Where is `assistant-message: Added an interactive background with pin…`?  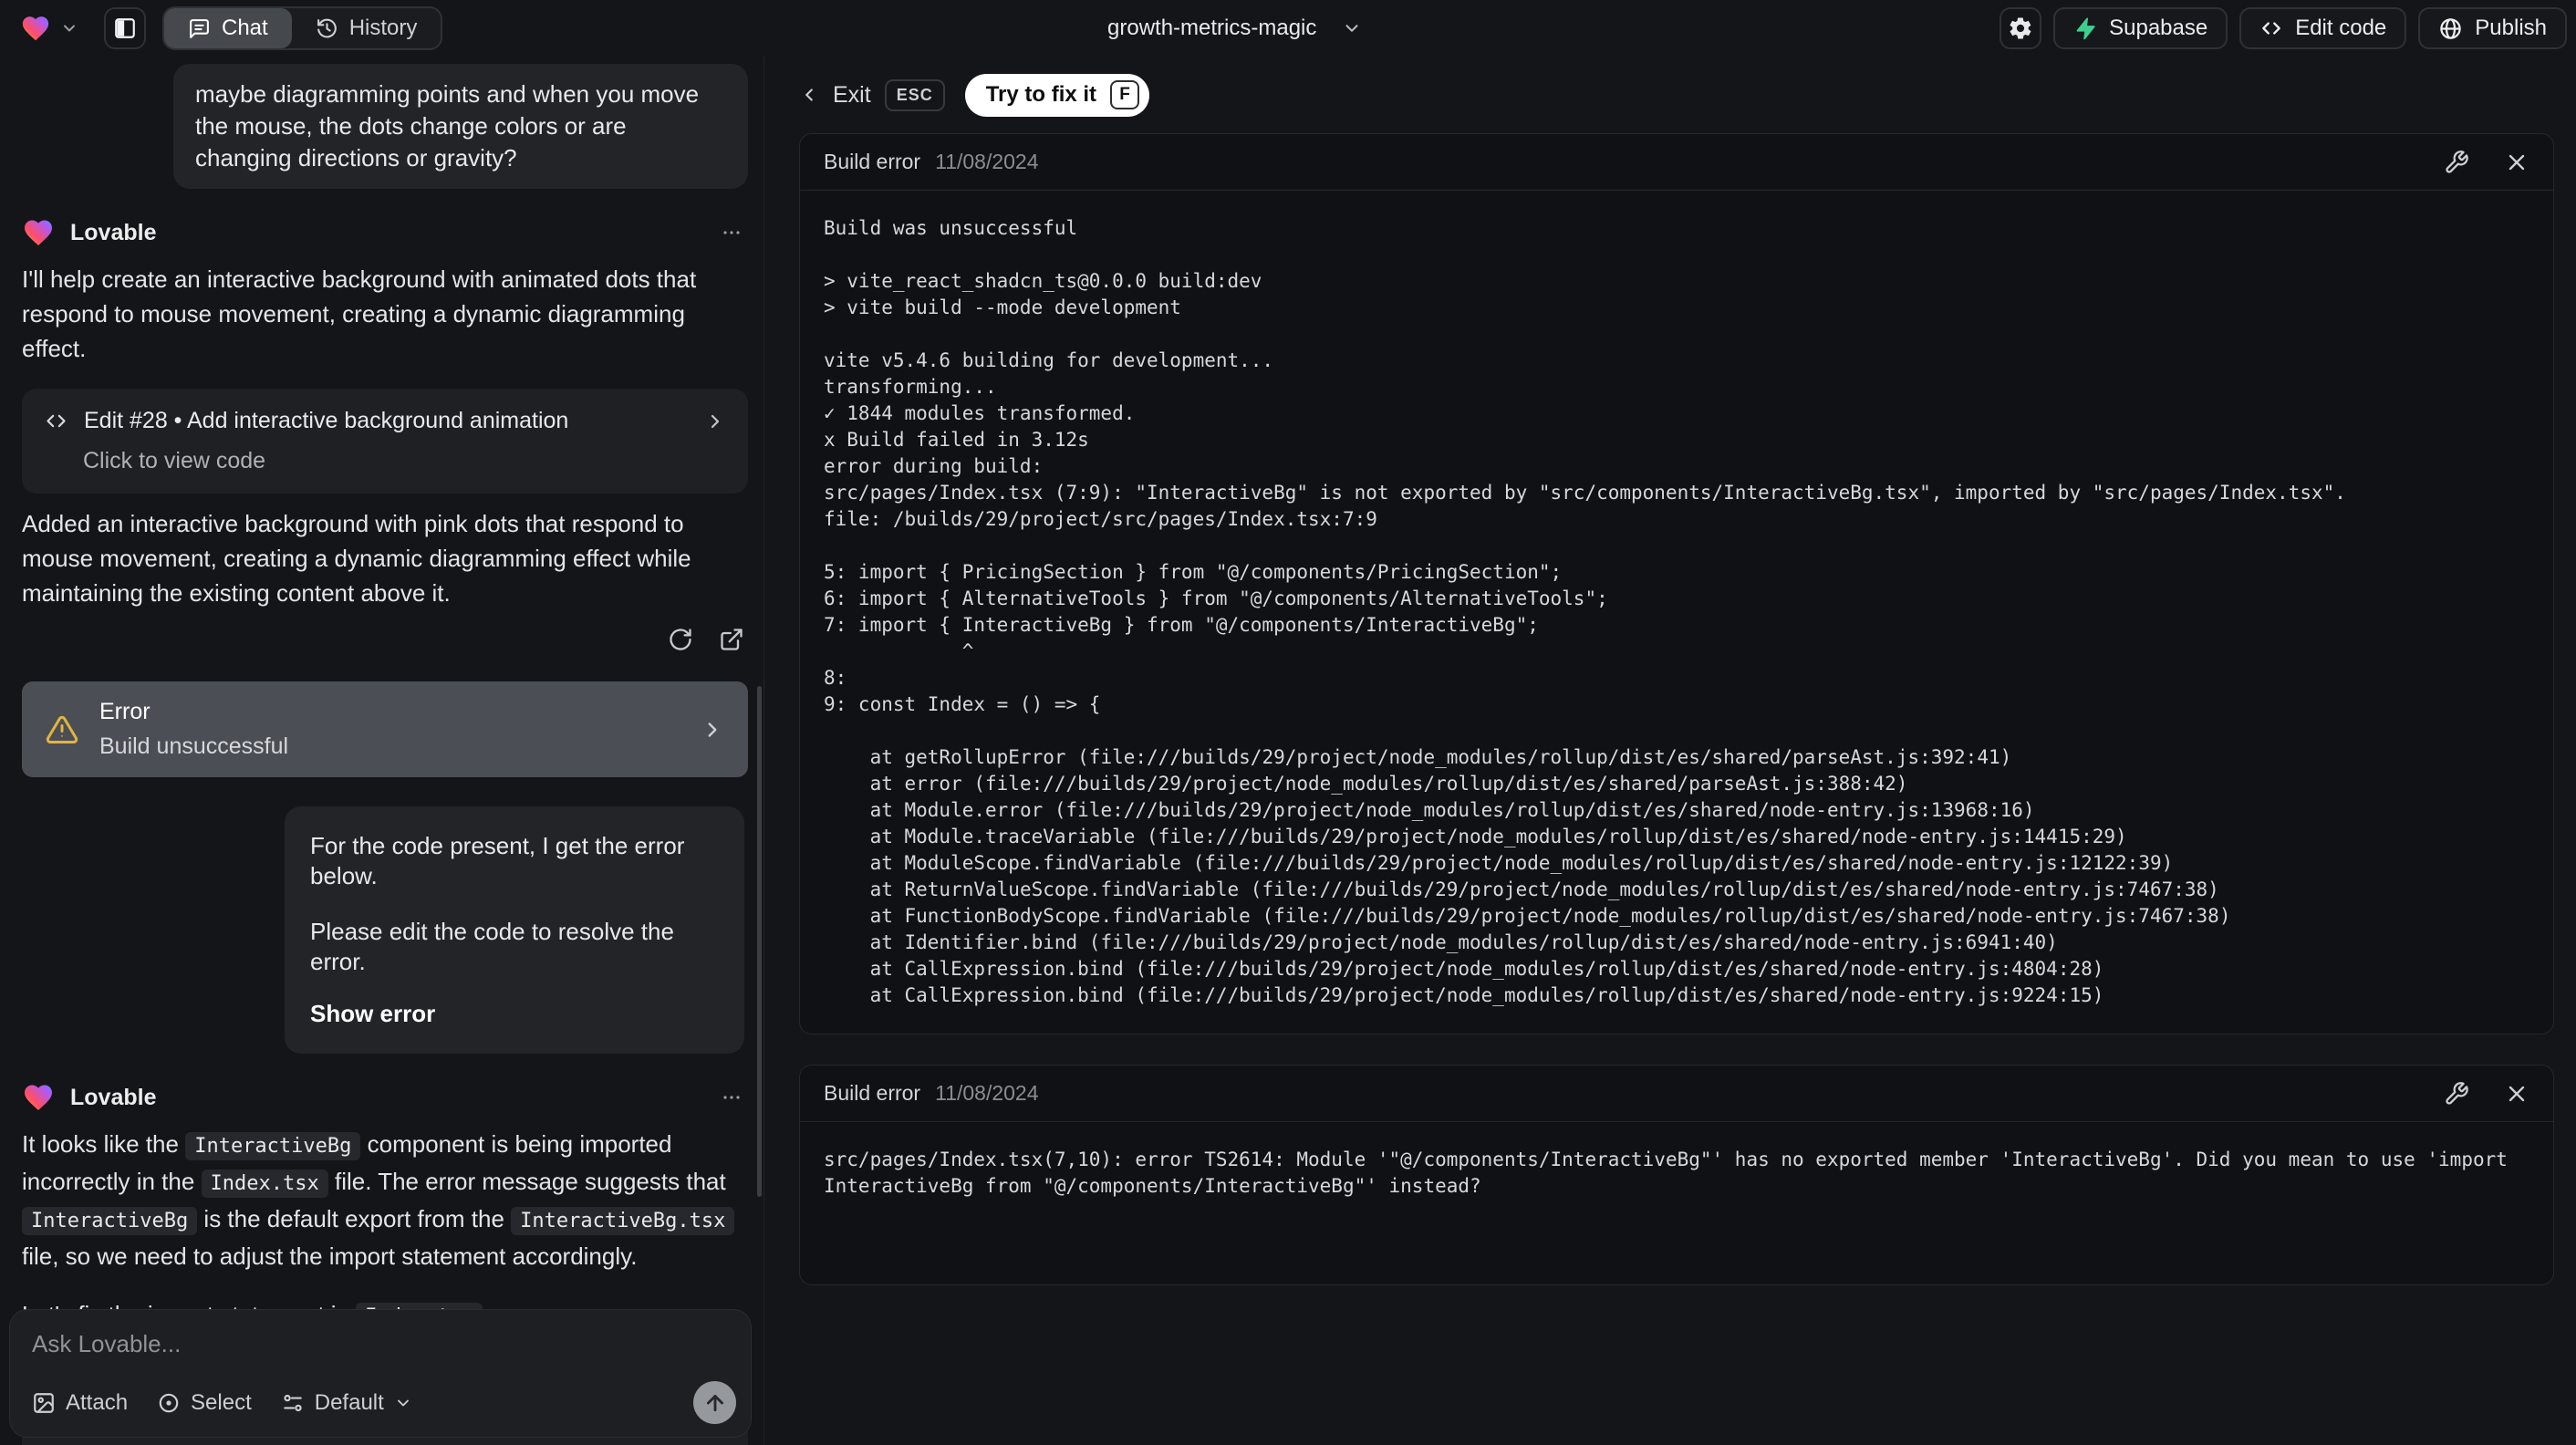
assistant-message: Added an interactive background with pin… is located at coordinates (356, 558).